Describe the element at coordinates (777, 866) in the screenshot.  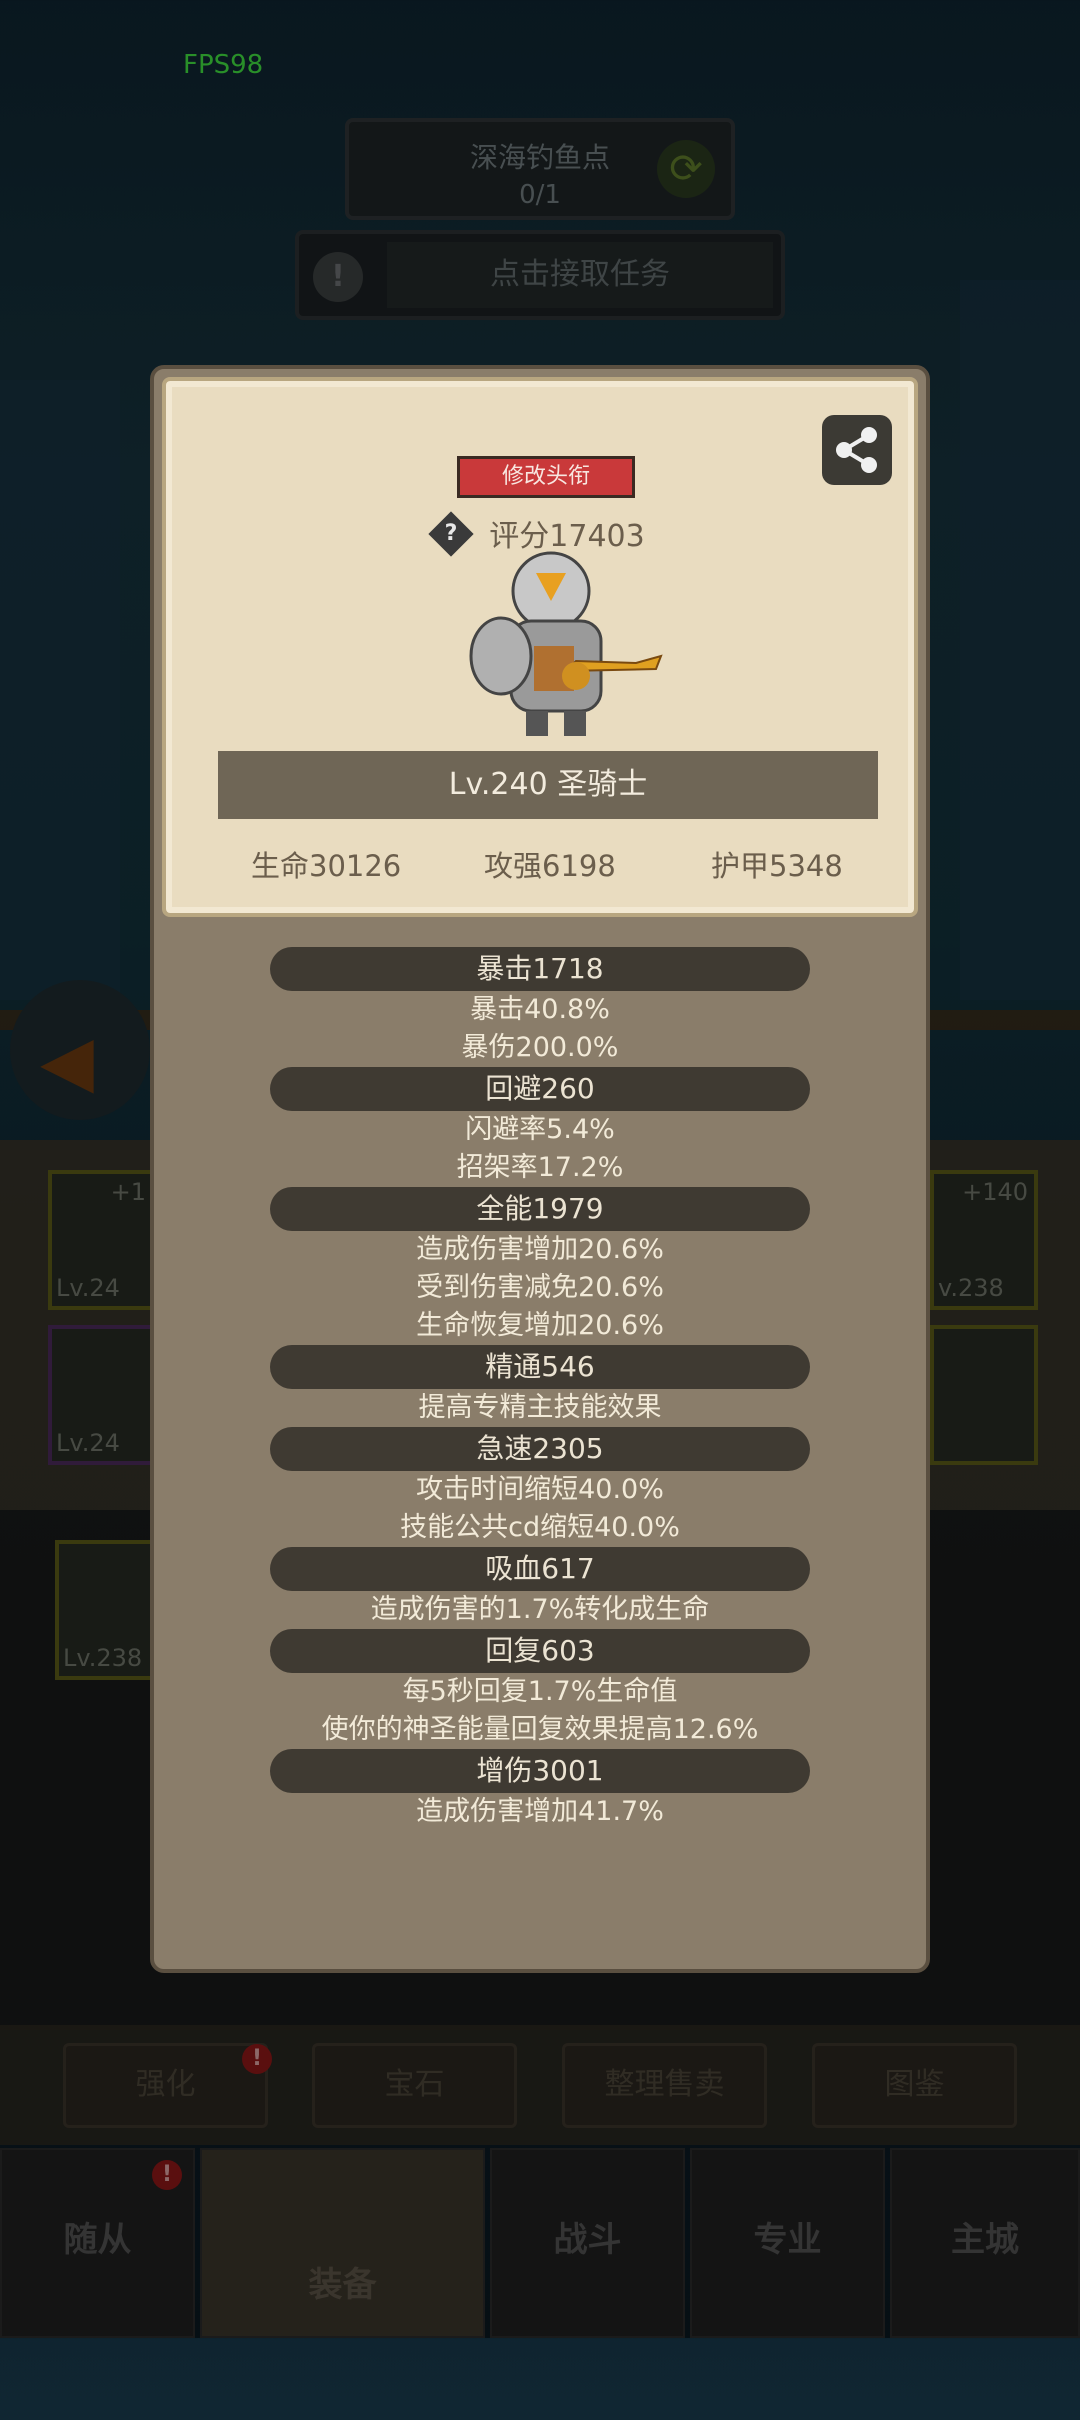
I see `armor-stat: 护甲5348` at that location.